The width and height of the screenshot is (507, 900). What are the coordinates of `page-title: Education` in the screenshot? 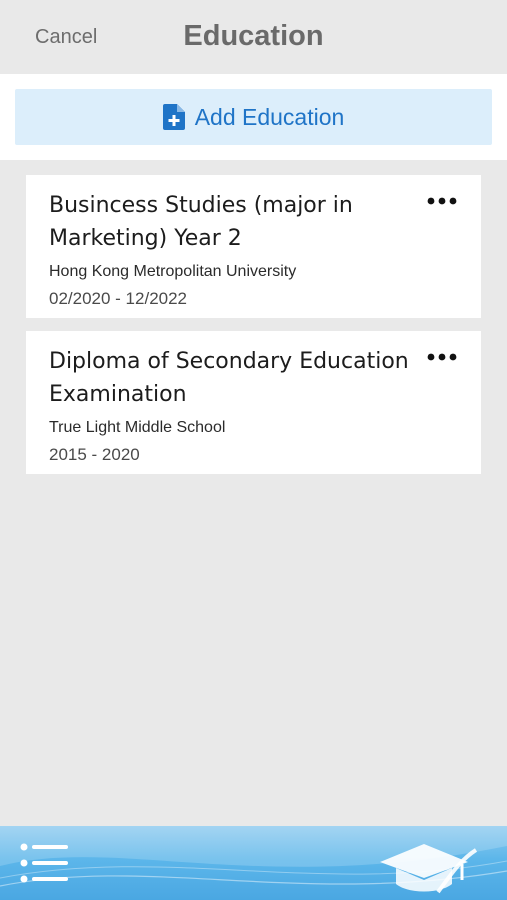 It's located at (253, 36).